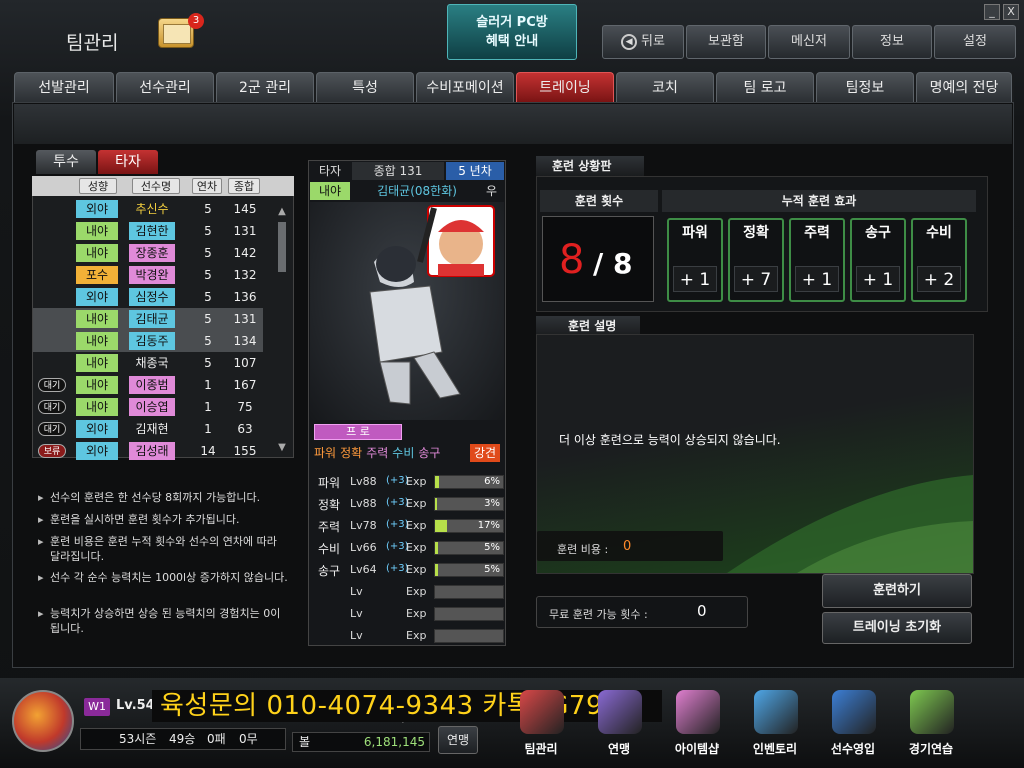  I want to click on ball-currency: 볼 6,181,145, so click(361, 742).